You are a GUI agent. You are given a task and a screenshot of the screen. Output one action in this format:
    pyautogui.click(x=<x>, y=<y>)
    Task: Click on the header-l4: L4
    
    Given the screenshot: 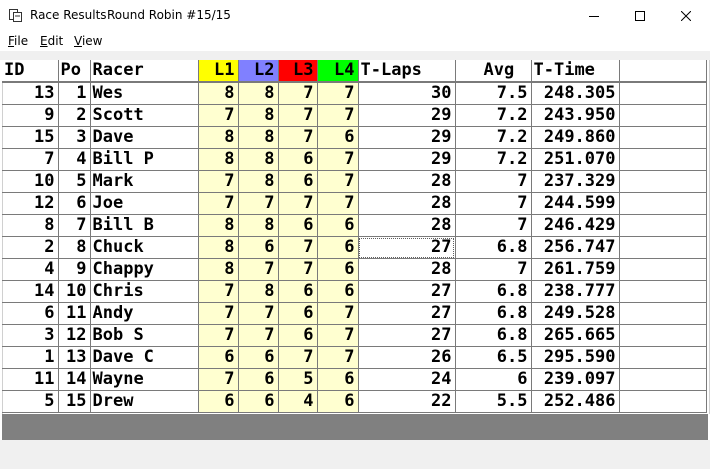 What is the action you would take?
    pyautogui.click(x=338, y=71)
    